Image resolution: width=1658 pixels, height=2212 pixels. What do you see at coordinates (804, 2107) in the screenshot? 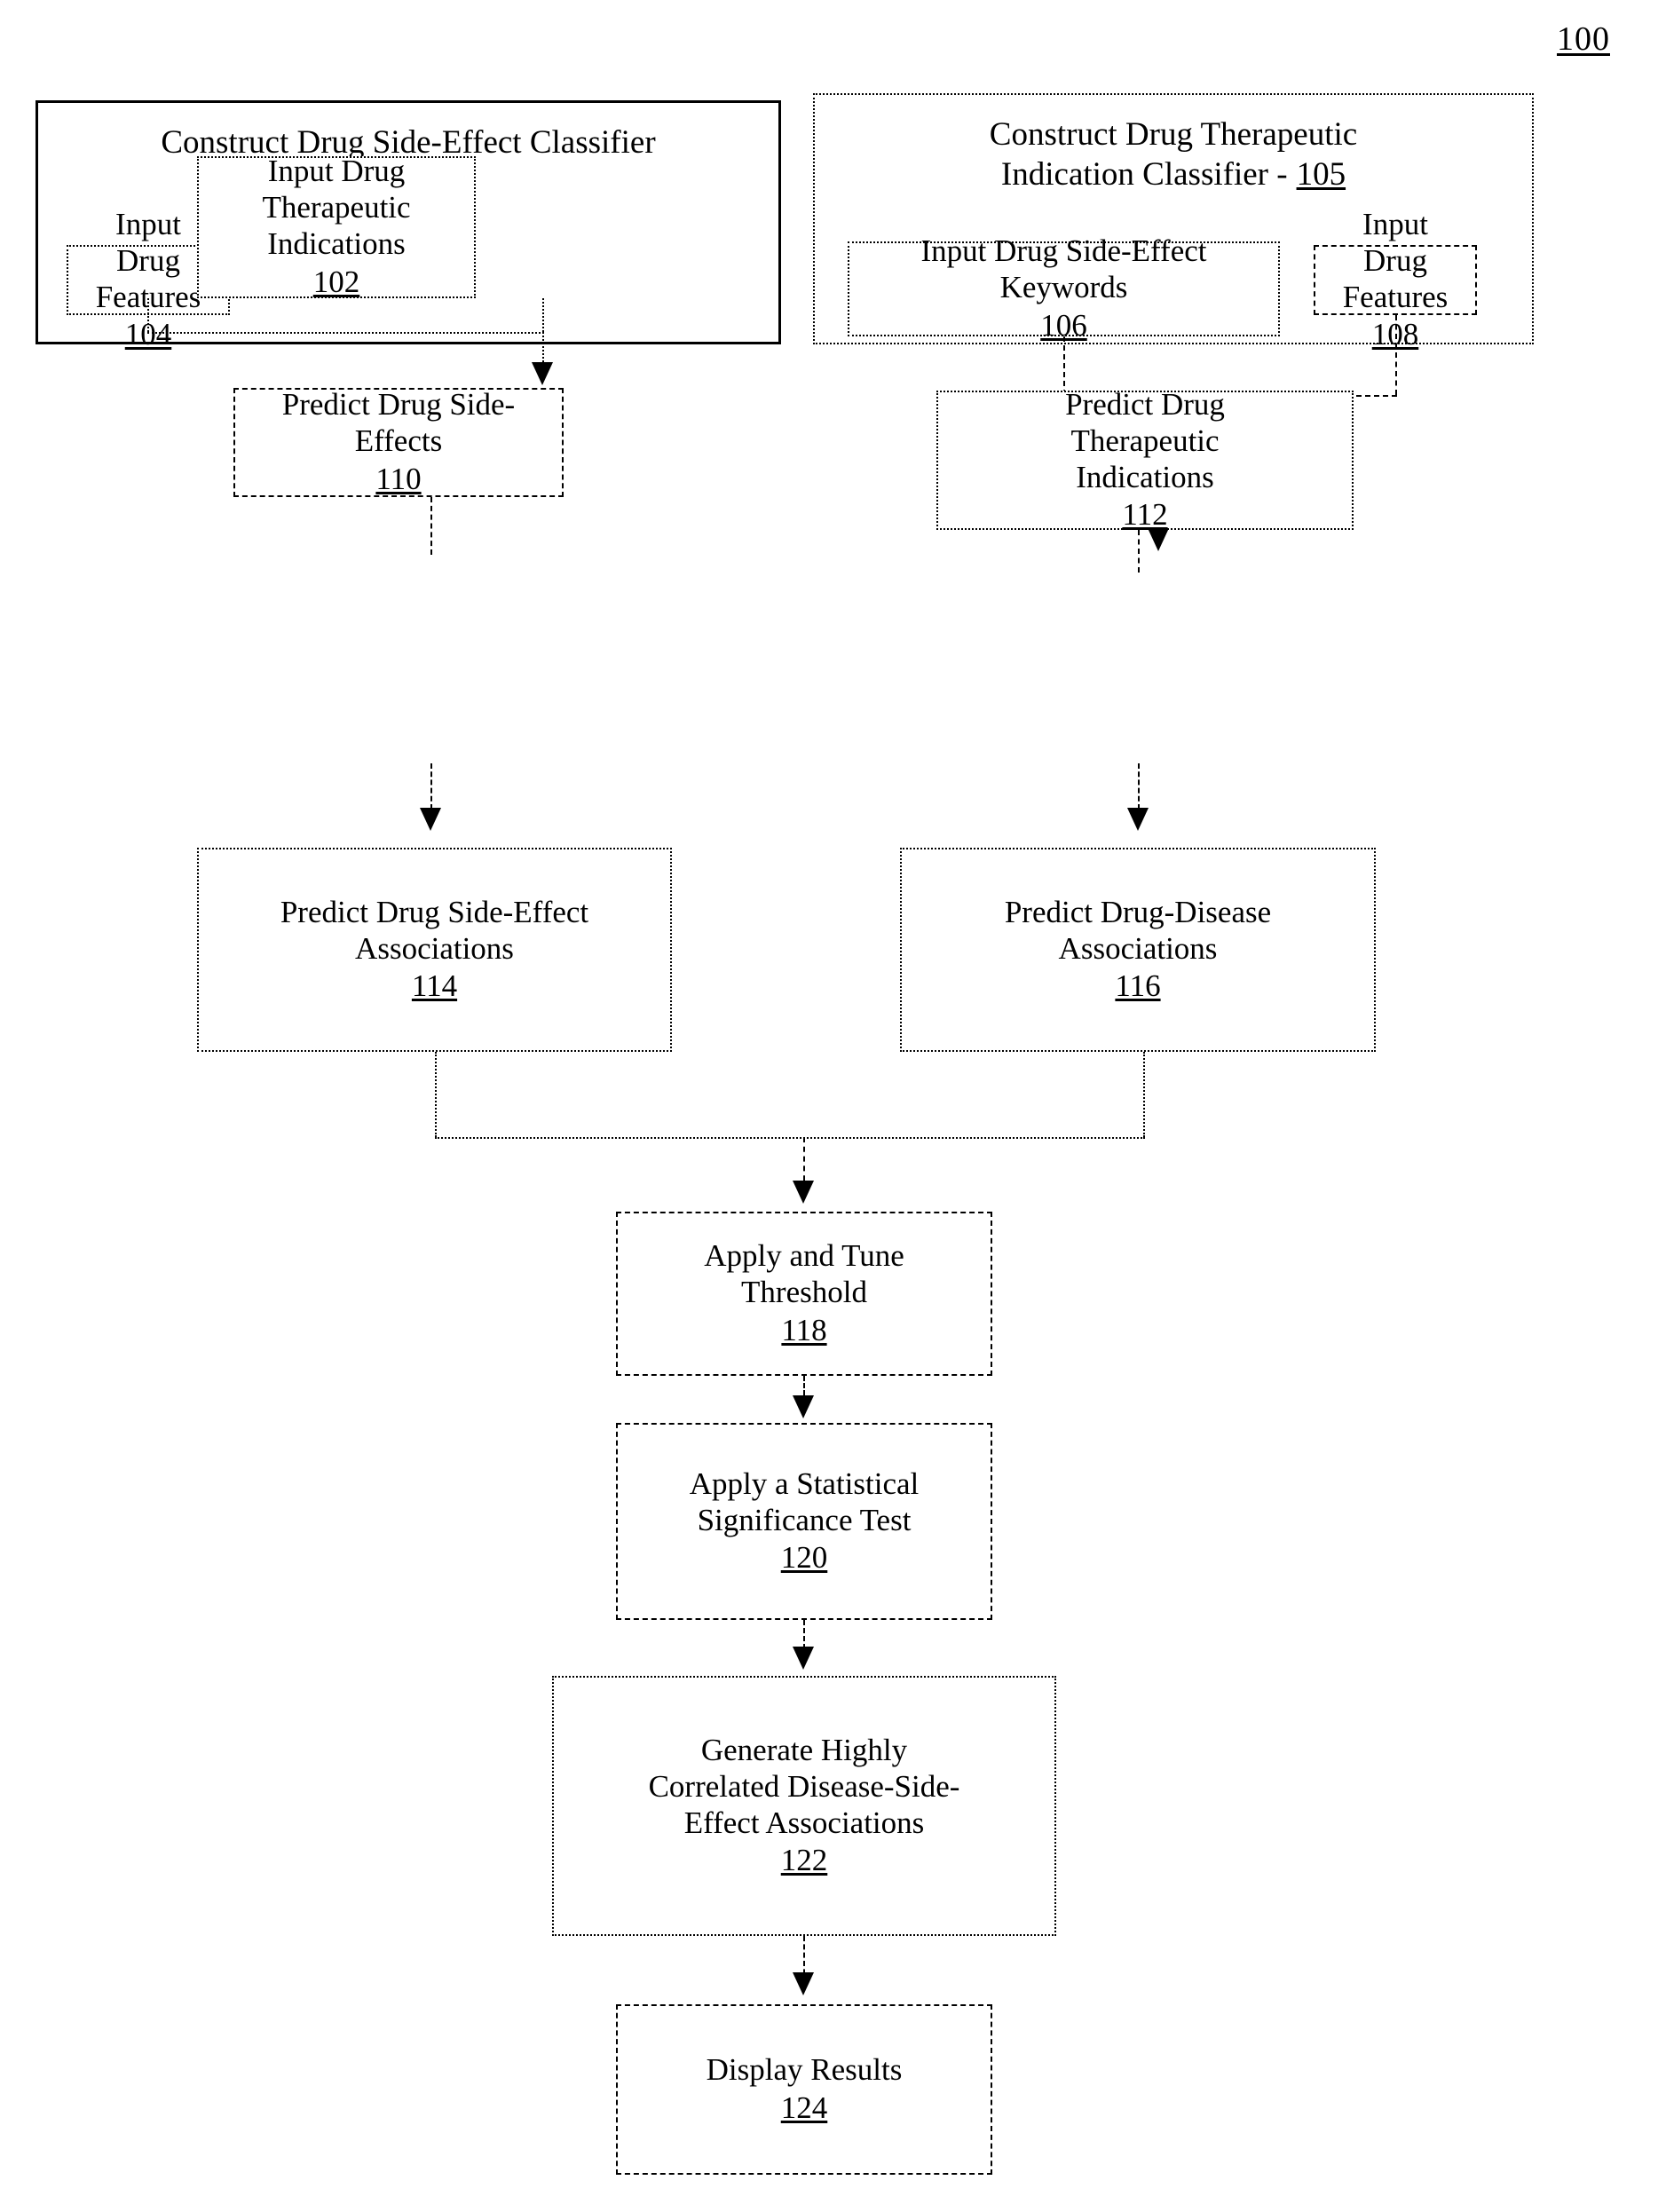
I see `box-124-reference: 124` at bounding box center [804, 2107].